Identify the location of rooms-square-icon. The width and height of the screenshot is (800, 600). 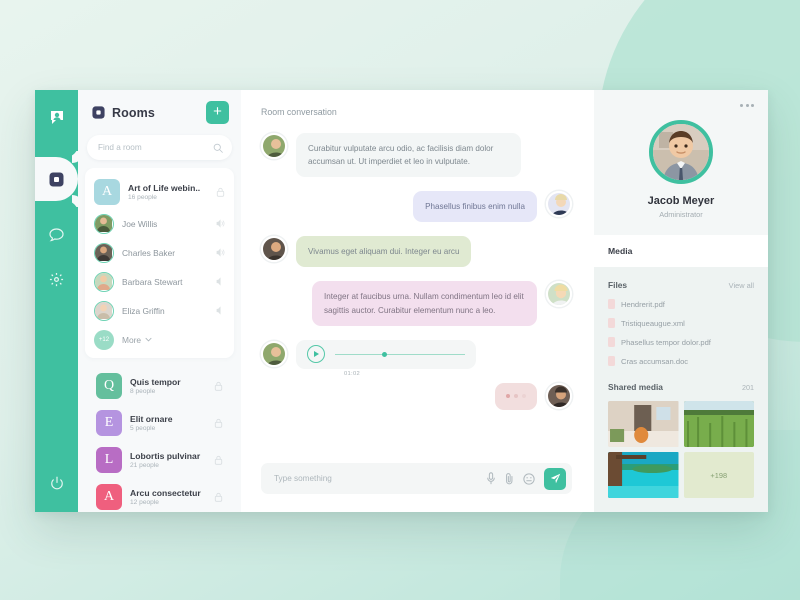
(98, 112).